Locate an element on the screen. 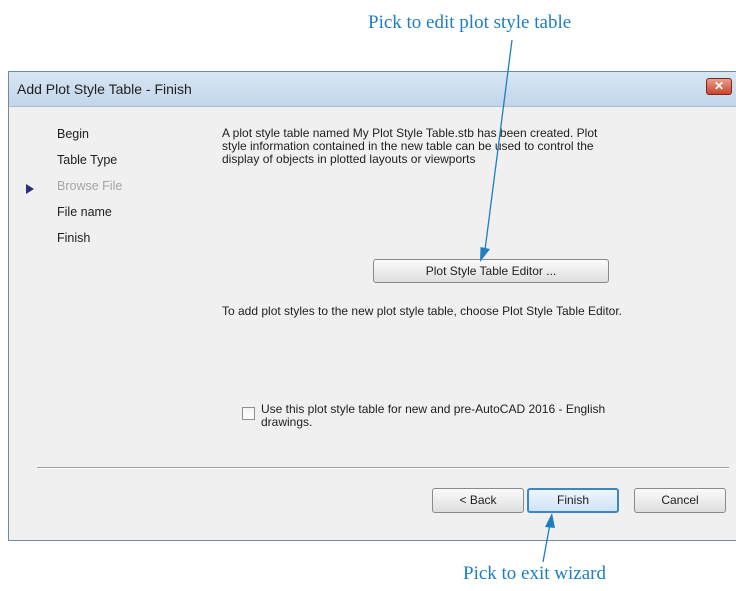 The width and height of the screenshot is (736, 591). pointer-arrowhead-edit is located at coordinates (485, 254).